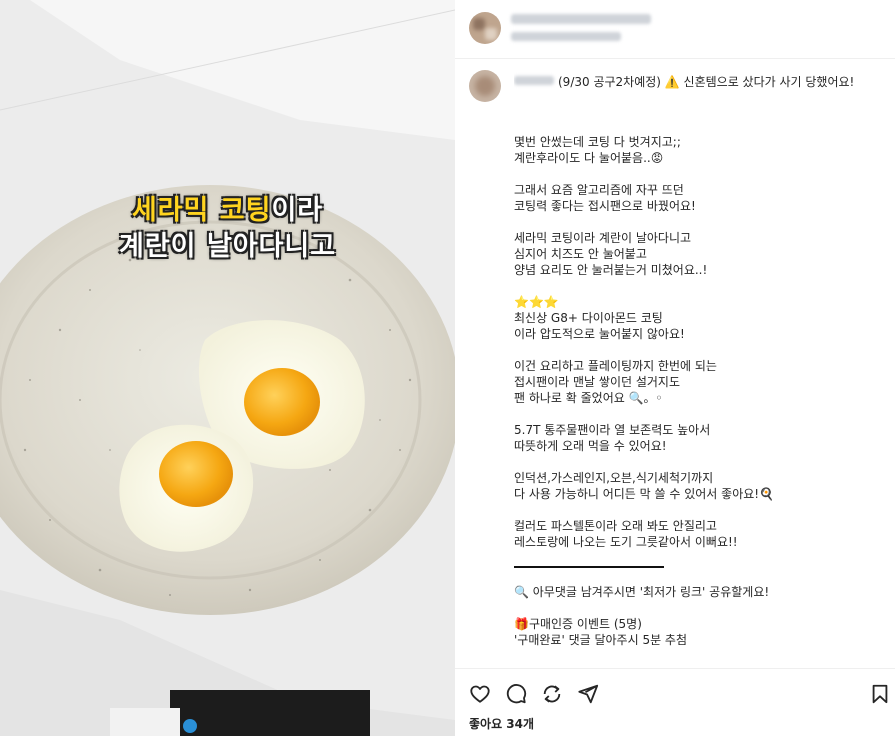 Image resolution: width=895 pixels, height=737 pixels. I want to click on post-actions-bar: 좋아요 34개, so click(675, 702).